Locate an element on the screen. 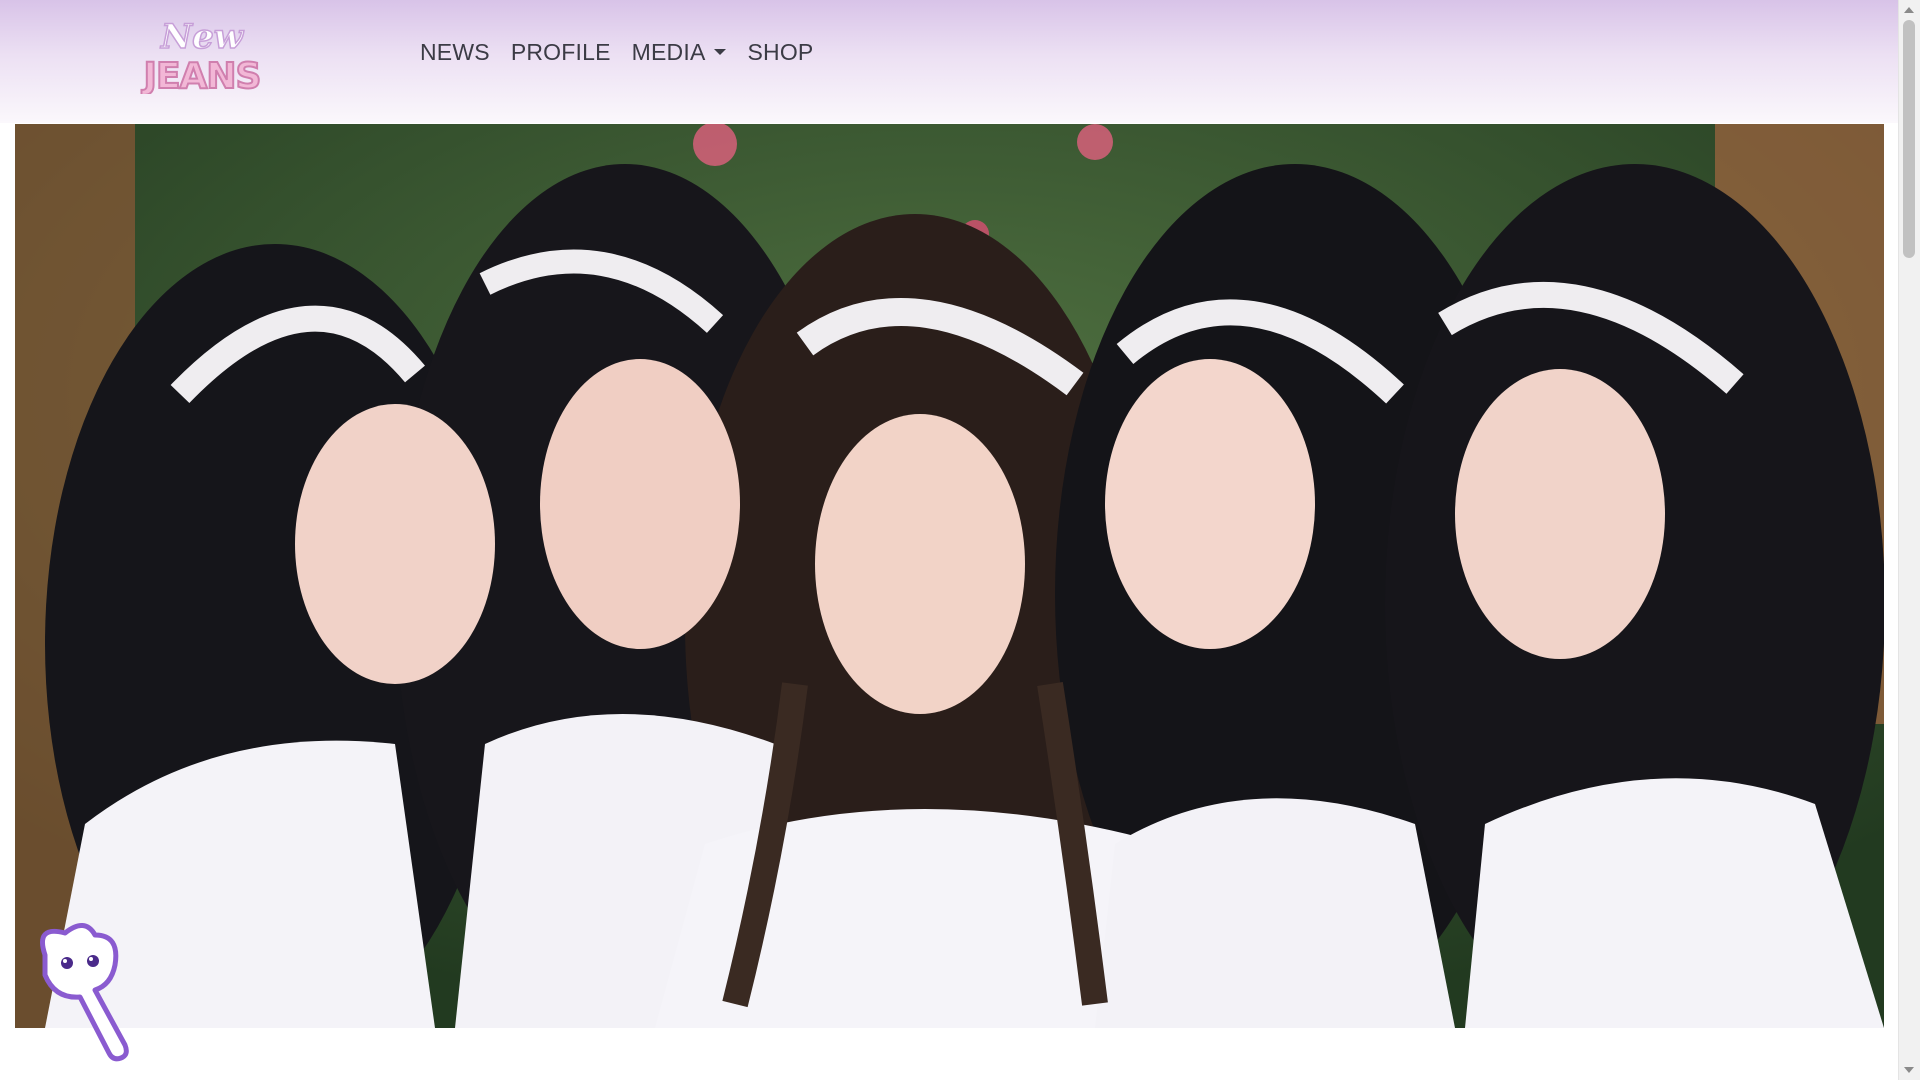 Image resolution: width=1920 pixels, height=1080 pixels. scroll-down-arrow-icon is located at coordinates (1909, 1070).